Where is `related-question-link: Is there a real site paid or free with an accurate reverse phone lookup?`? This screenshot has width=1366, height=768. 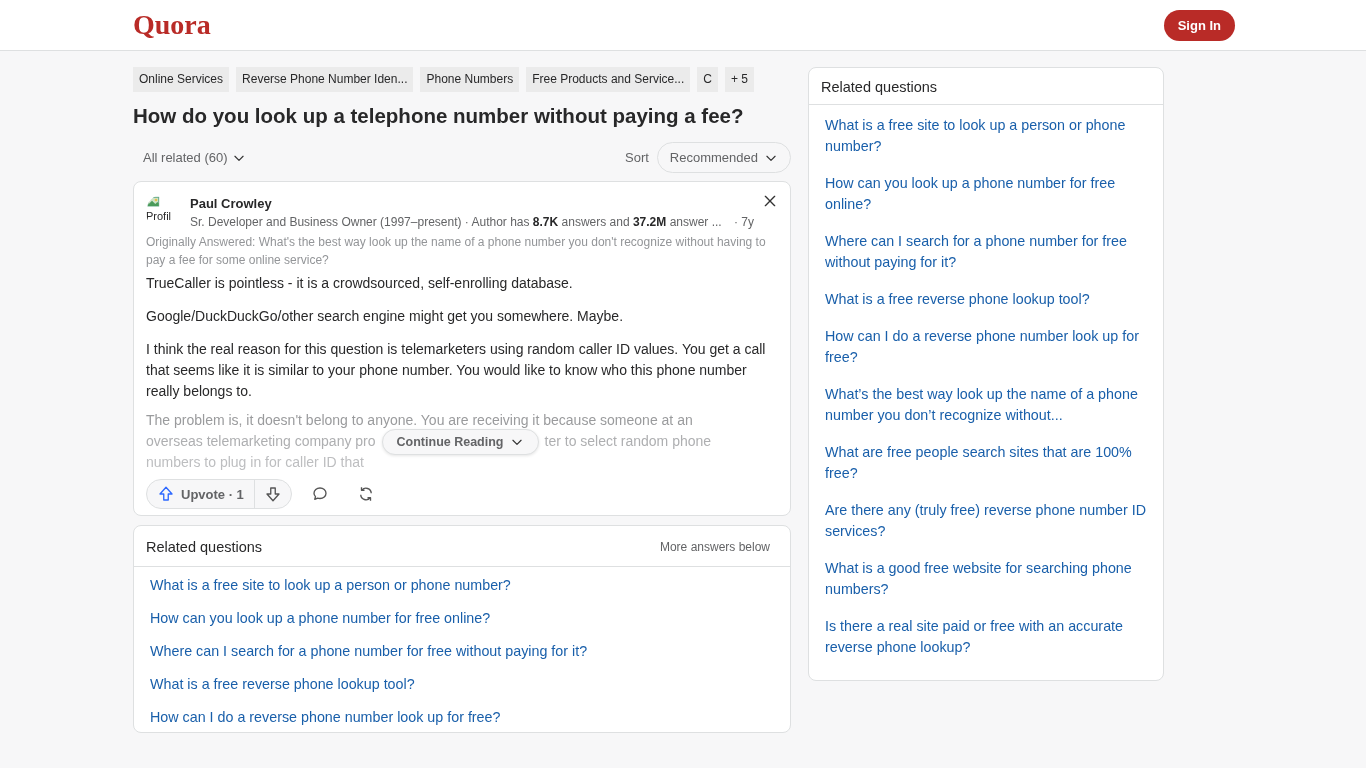 related-question-link: Is there a real site paid or free with an accurate reverse phone lookup? is located at coordinates (986, 643).